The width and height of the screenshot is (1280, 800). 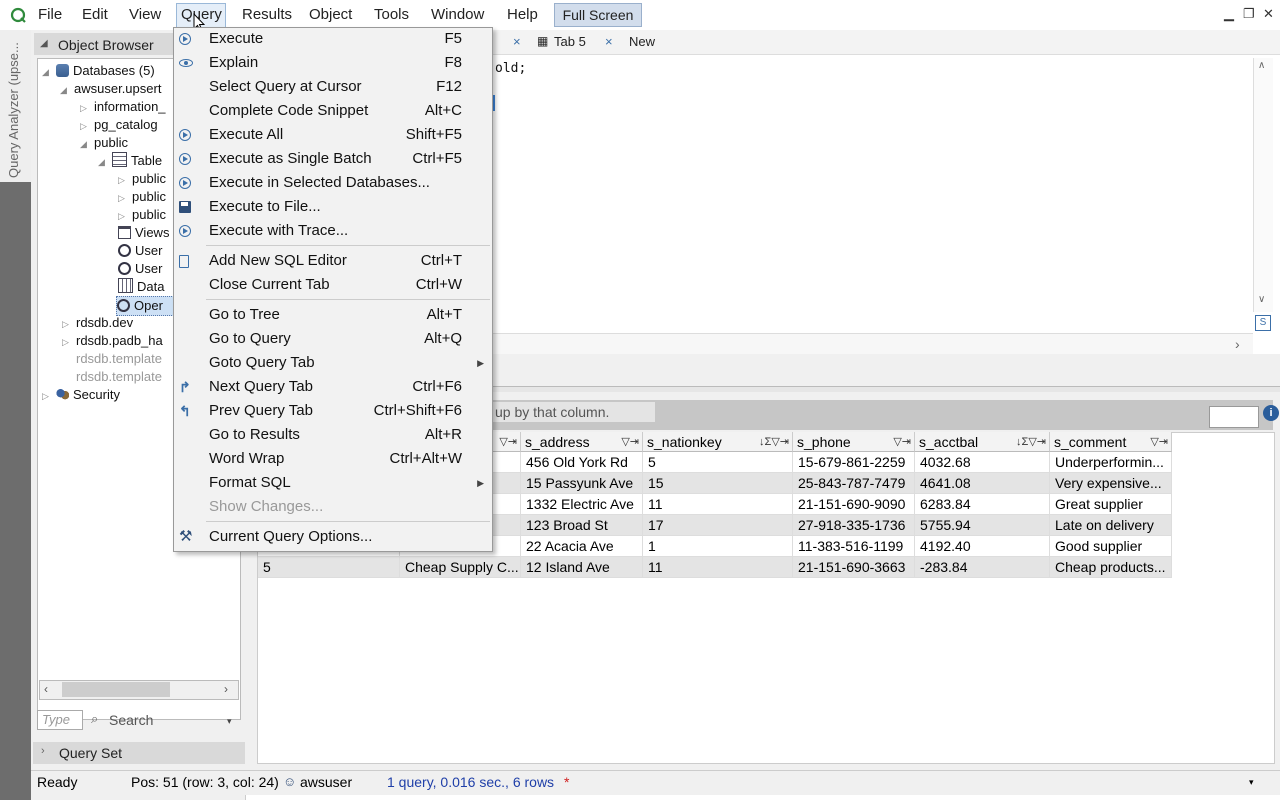 I want to click on sort-sum-filter-icon: ↓Σ▽⇥, so click(x=774, y=442).